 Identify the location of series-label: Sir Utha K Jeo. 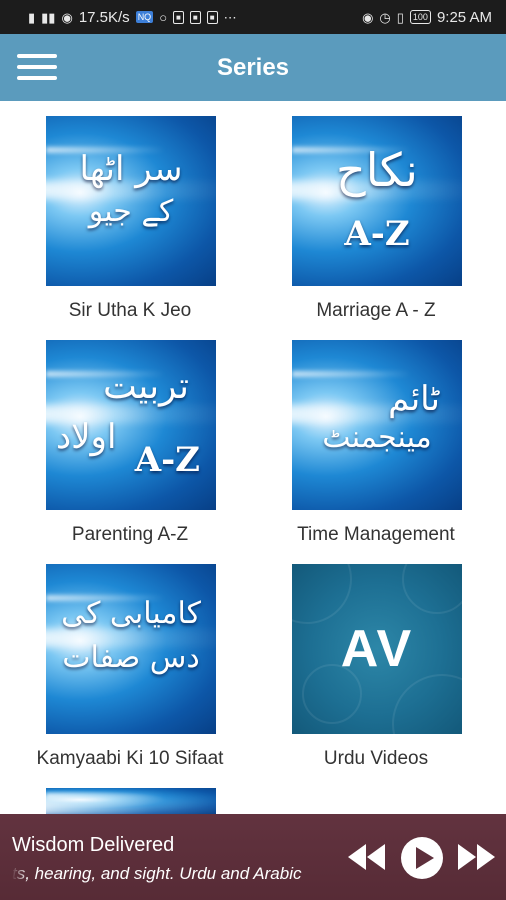
(130, 310).